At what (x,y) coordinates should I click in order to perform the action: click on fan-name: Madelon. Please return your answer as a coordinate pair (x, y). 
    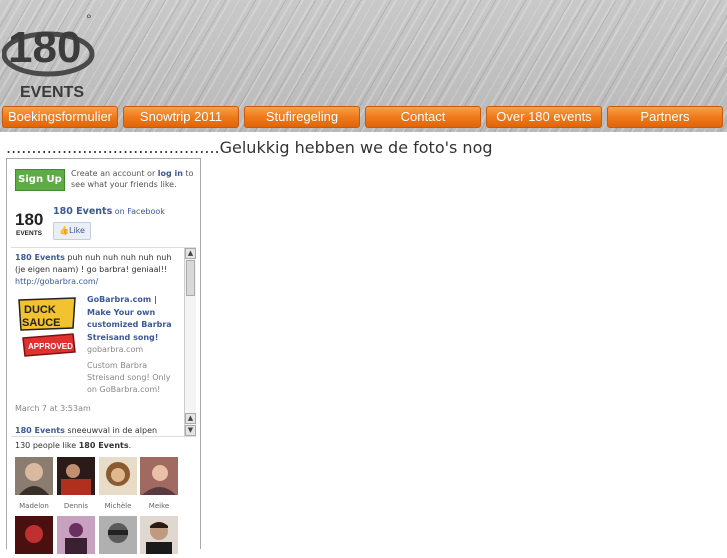
    Looking at the image, I should click on (34, 506).